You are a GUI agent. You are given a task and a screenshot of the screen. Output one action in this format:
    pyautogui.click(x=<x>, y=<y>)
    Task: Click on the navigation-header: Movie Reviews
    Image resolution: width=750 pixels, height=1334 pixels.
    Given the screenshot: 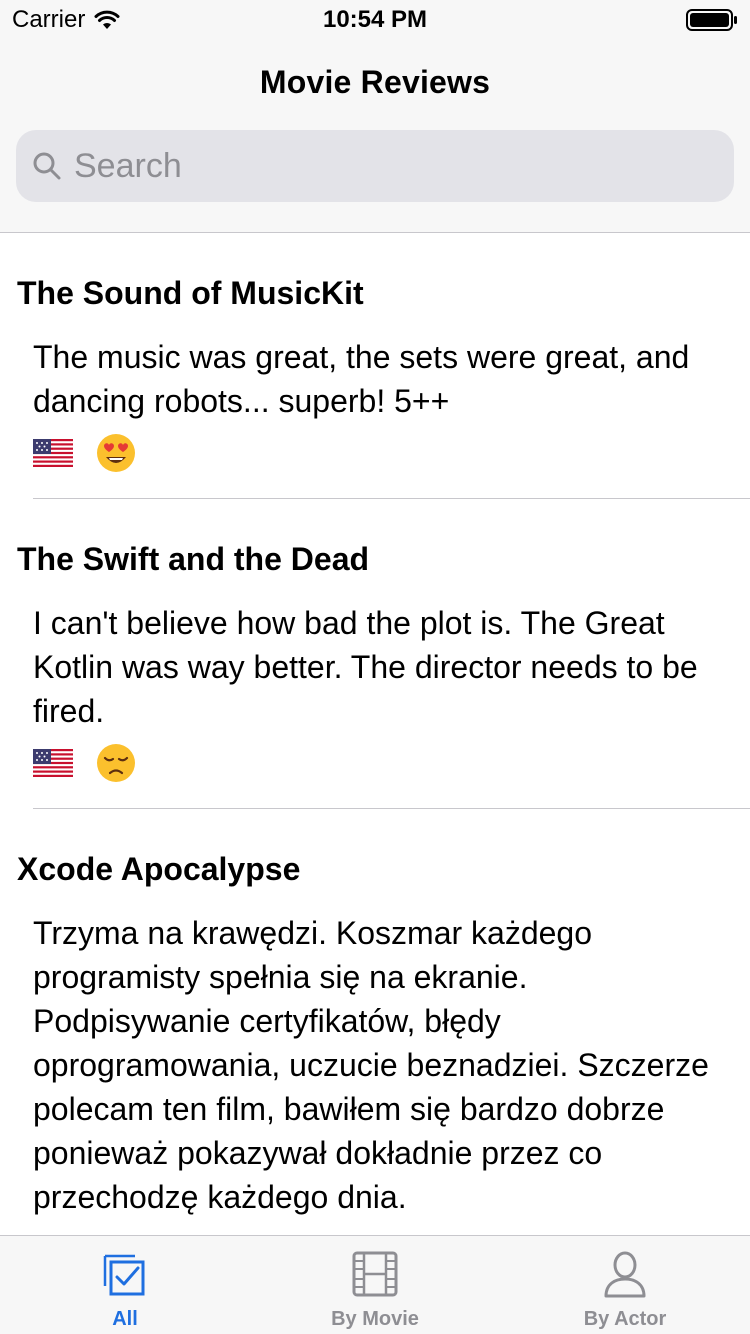 What is the action you would take?
    pyautogui.click(x=375, y=136)
    